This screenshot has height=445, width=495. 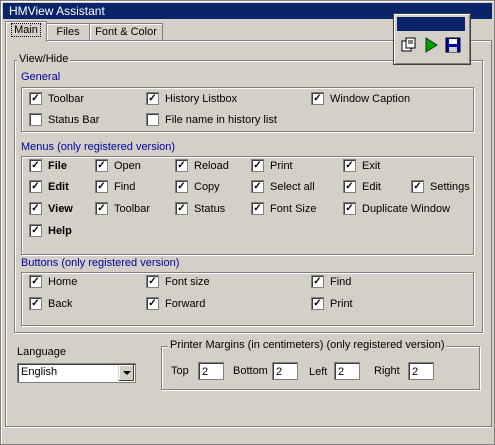 What do you see at coordinates (118, 165) in the screenshot?
I see `menu-open-checkbox: ✓ Open` at bounding box center [118, 165].